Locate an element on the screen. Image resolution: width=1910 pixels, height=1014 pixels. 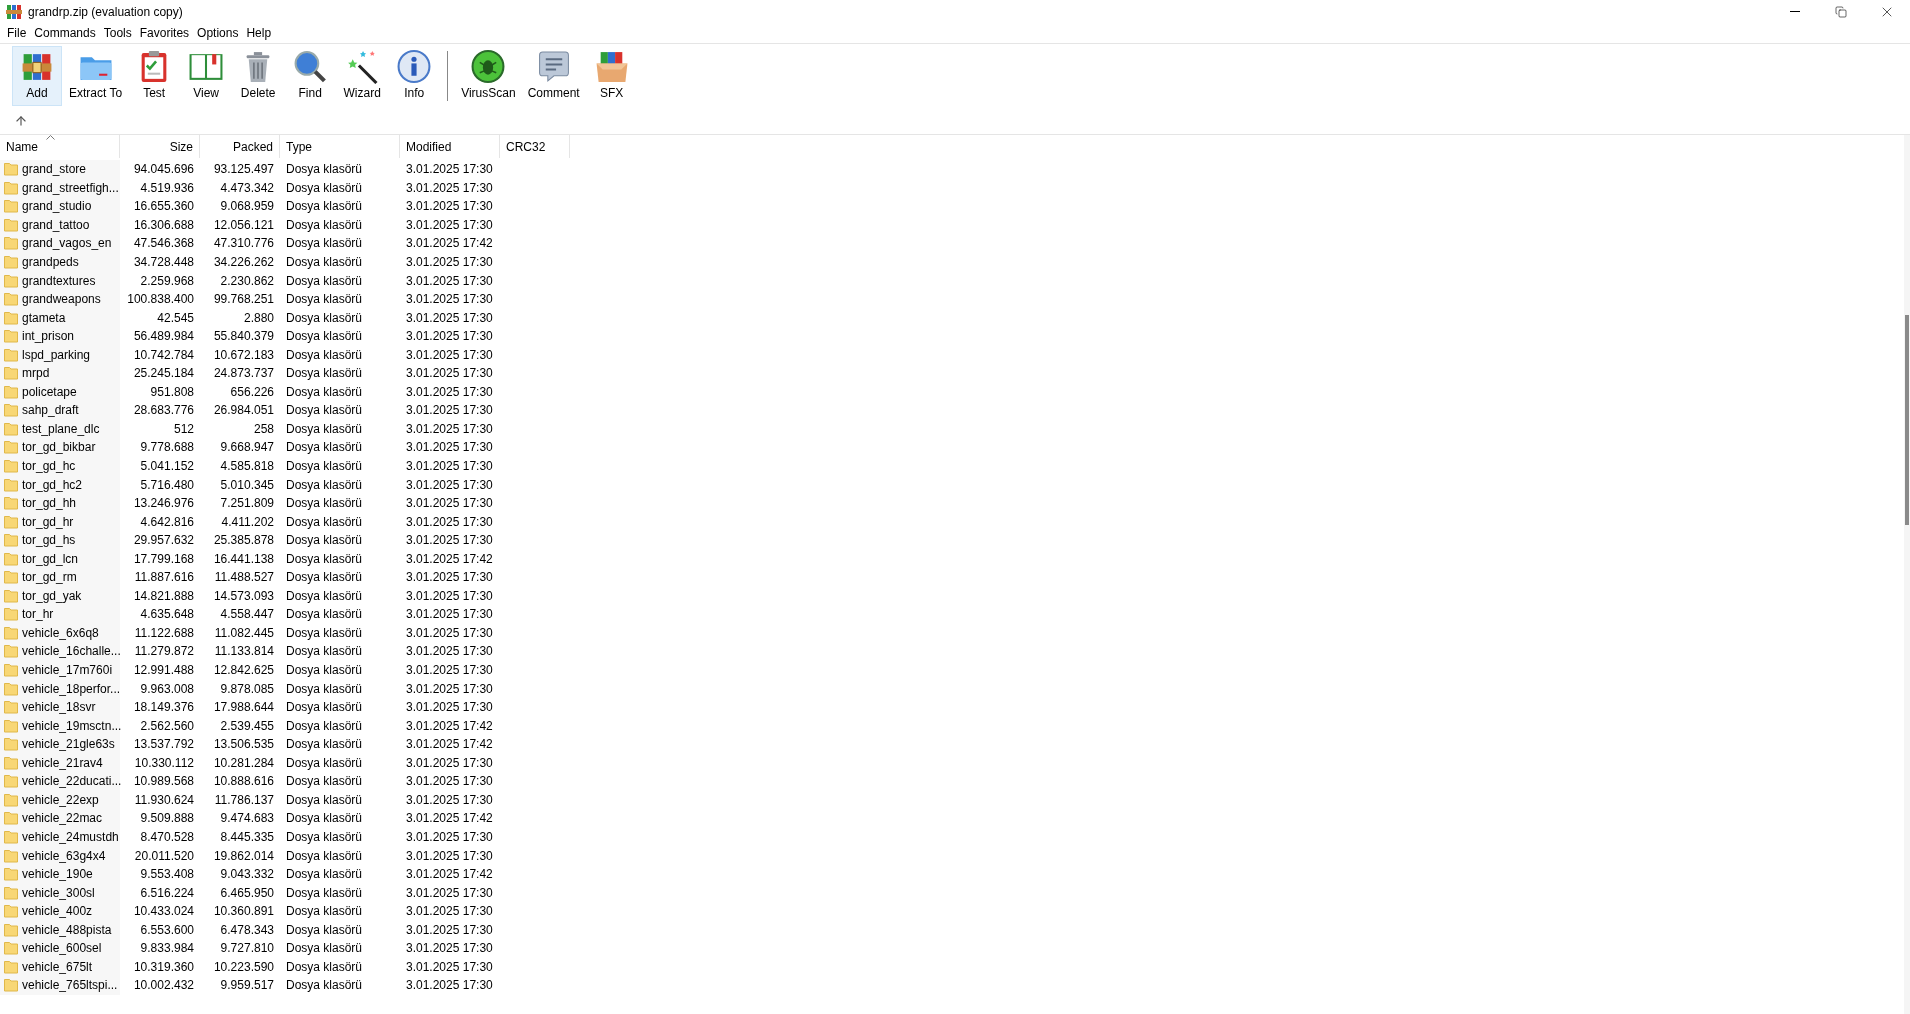
toolbar-button: Find is located at coordinates (310, 76).